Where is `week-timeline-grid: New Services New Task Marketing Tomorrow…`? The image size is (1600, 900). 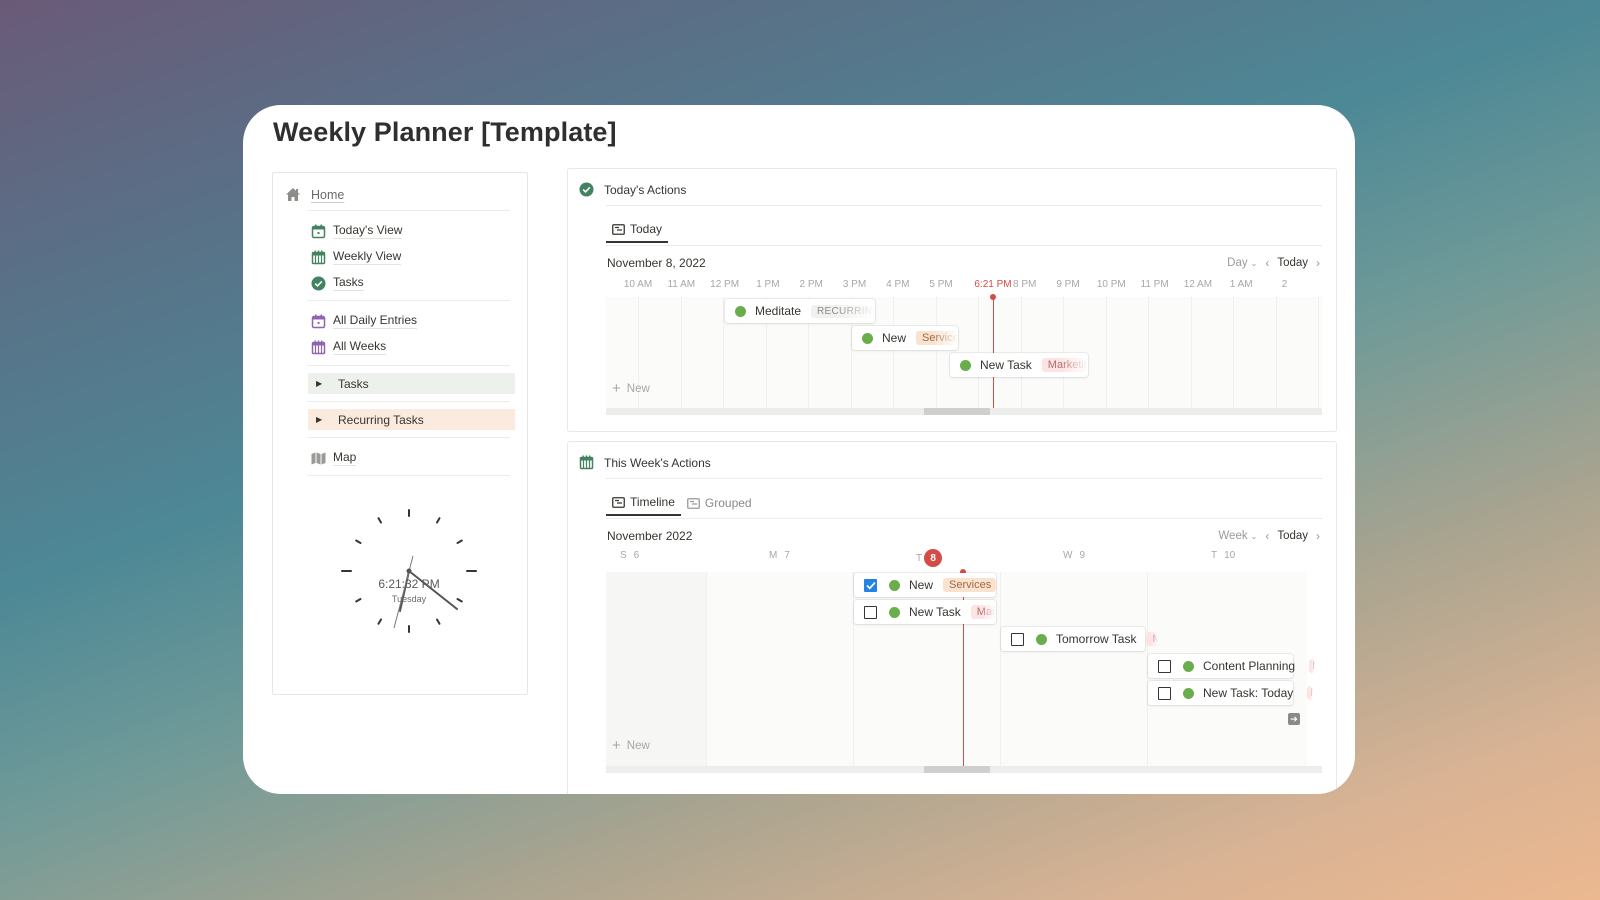 week-timeline-grid: New Services New Task Marketing Tomorrow… is located at coordinates (964, 670).